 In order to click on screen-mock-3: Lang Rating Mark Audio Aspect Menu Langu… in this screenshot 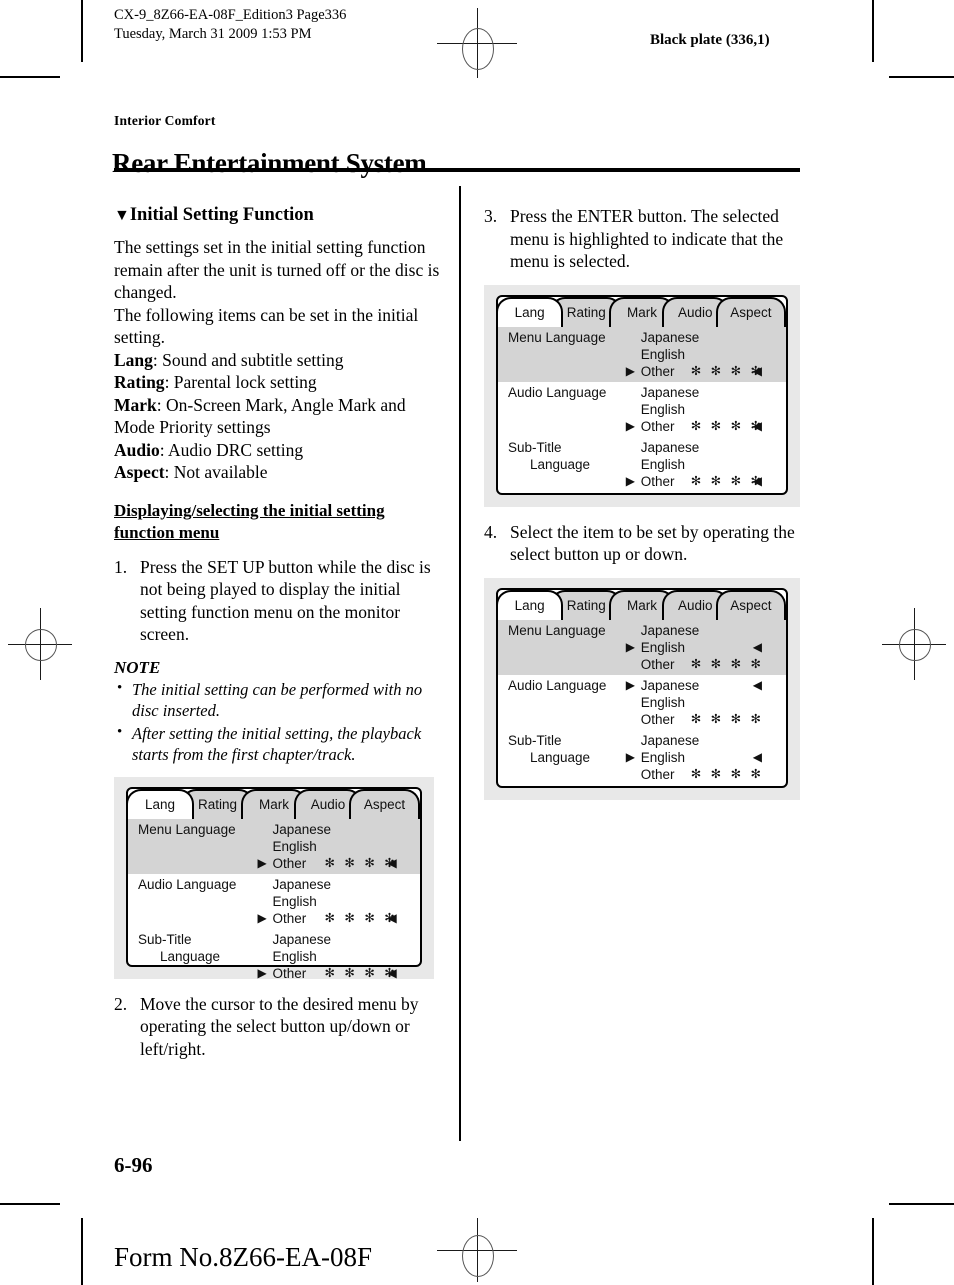, I will do `click(642, 687)`.